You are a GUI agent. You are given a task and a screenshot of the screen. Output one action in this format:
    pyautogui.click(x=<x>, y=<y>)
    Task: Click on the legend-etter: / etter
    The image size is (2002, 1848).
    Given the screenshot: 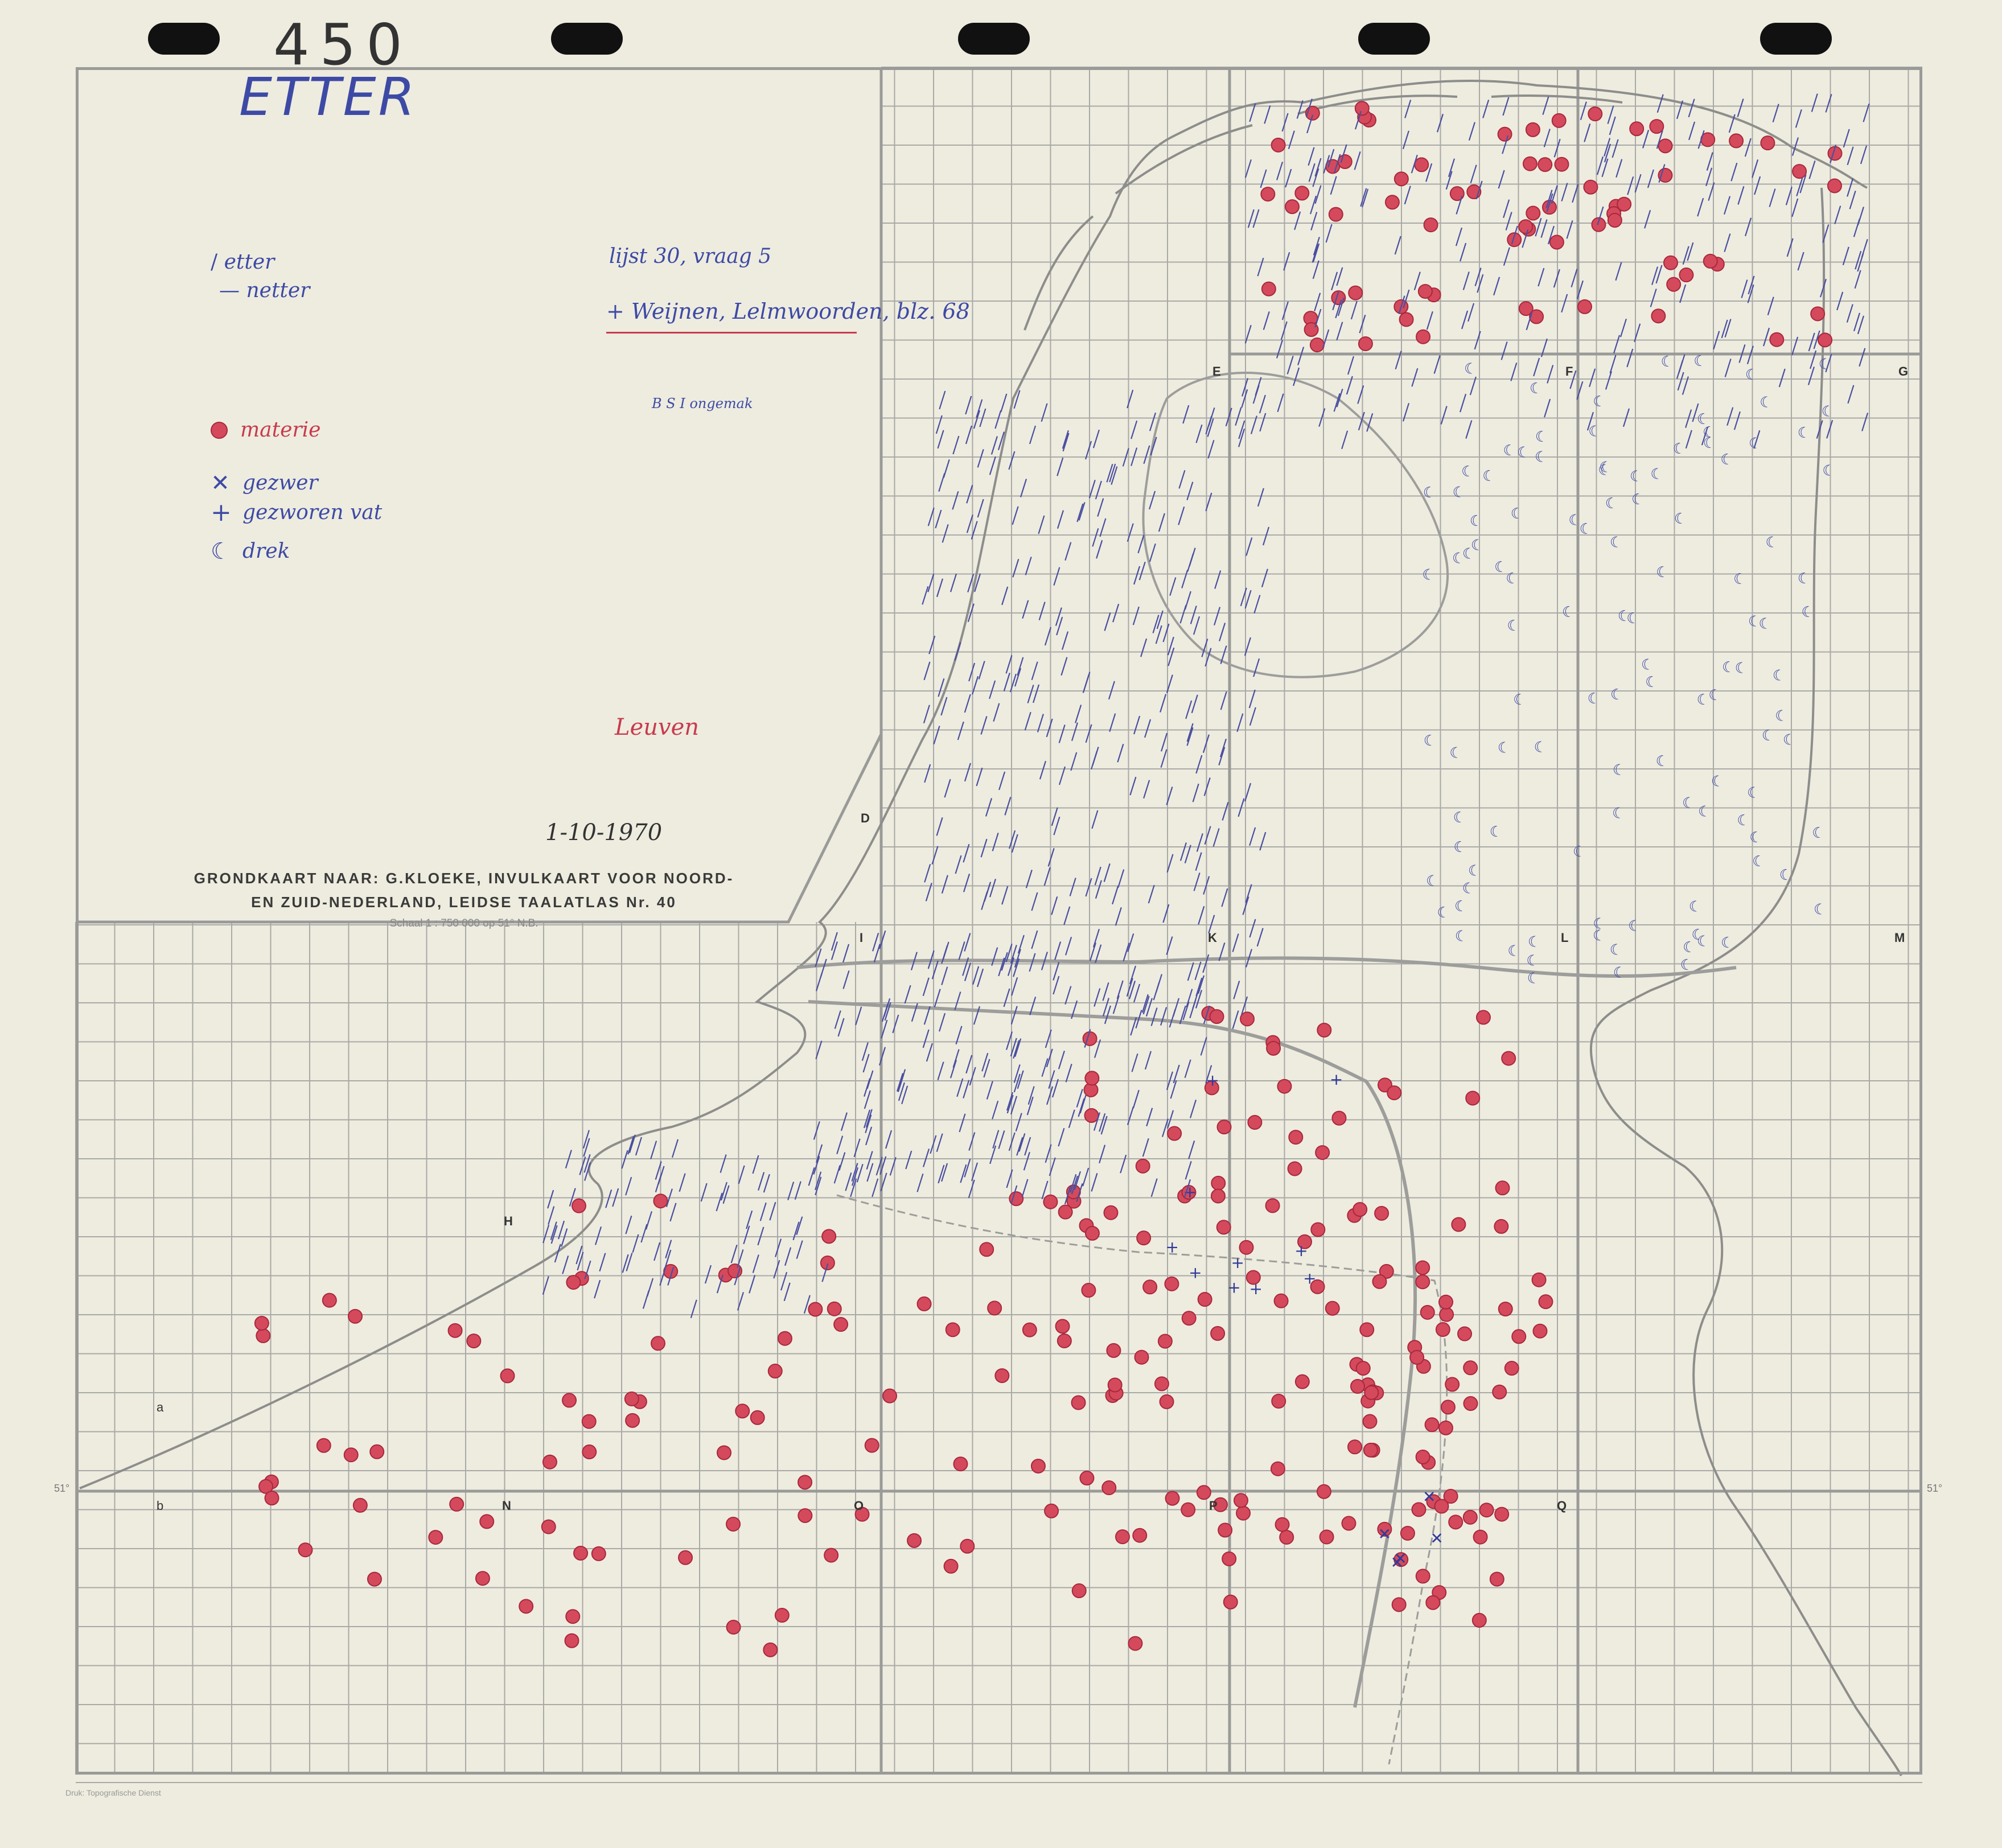 What is the action you would take?
    pyautogui.click(x=243, y=262)
    